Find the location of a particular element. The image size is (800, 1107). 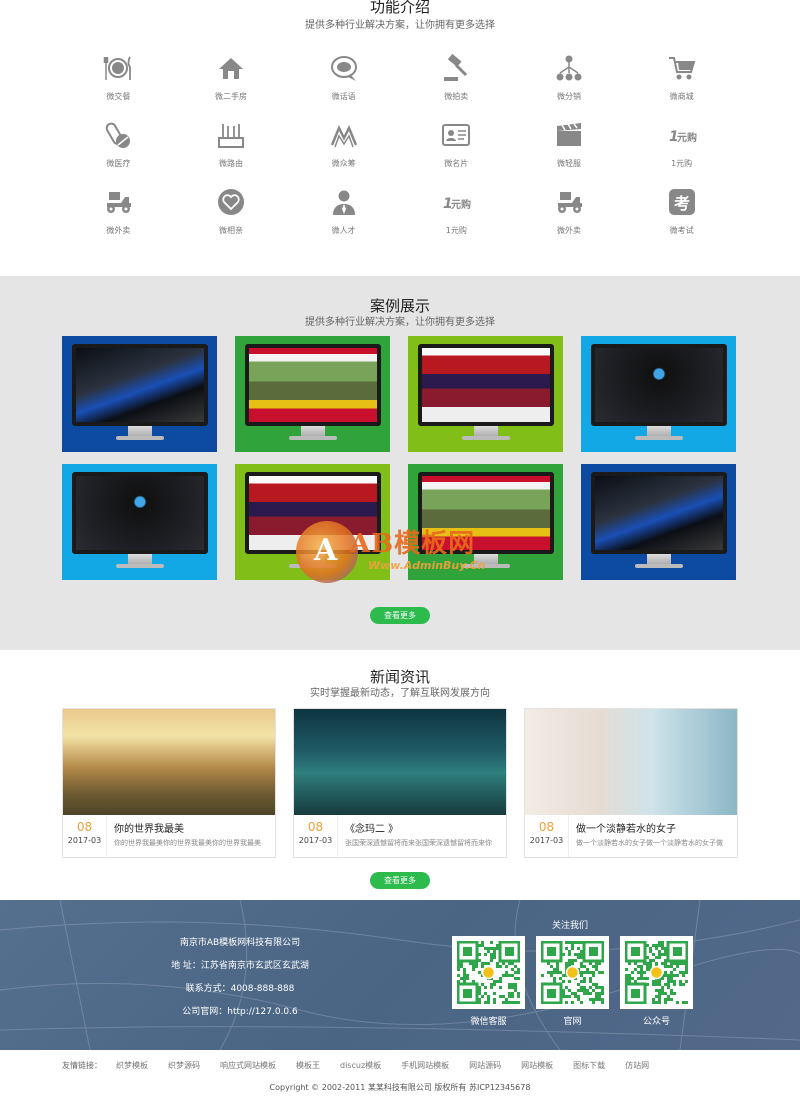

friend-link: 响应式网站模板 is located at coordinates (248, 1065).